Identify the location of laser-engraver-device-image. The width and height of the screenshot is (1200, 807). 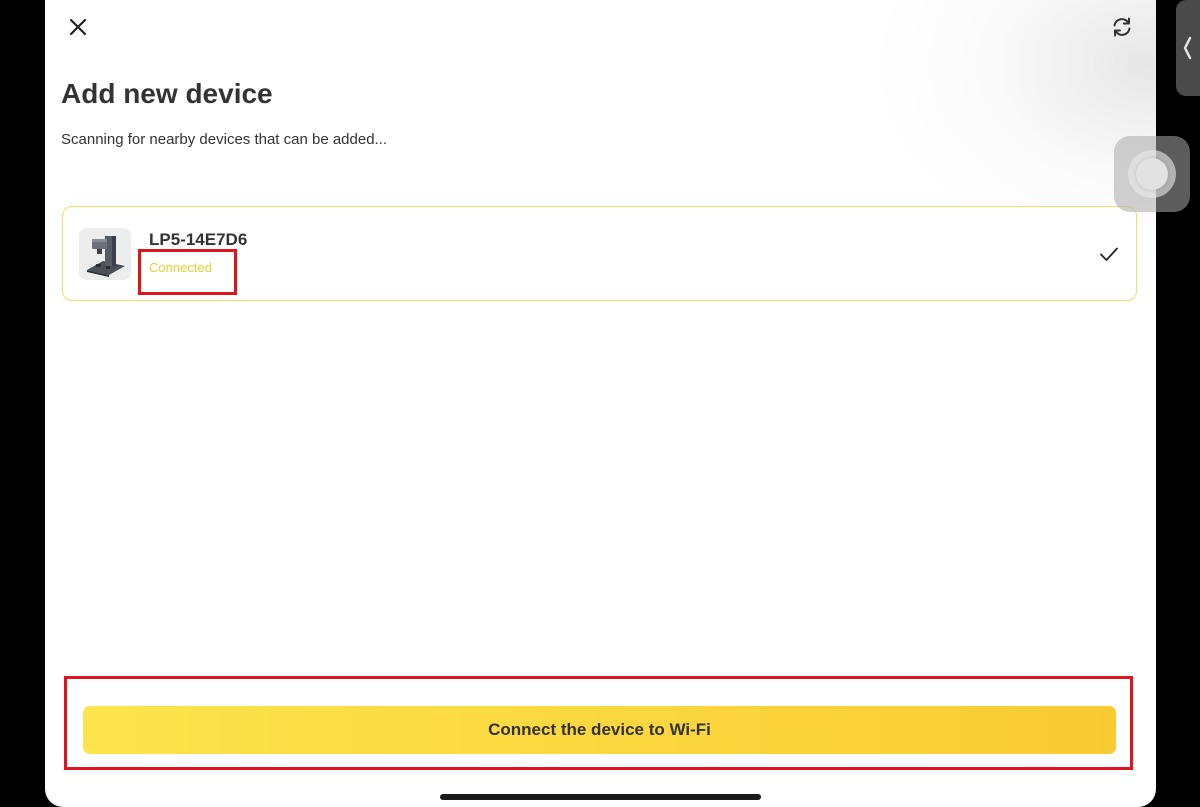
(105, 254).